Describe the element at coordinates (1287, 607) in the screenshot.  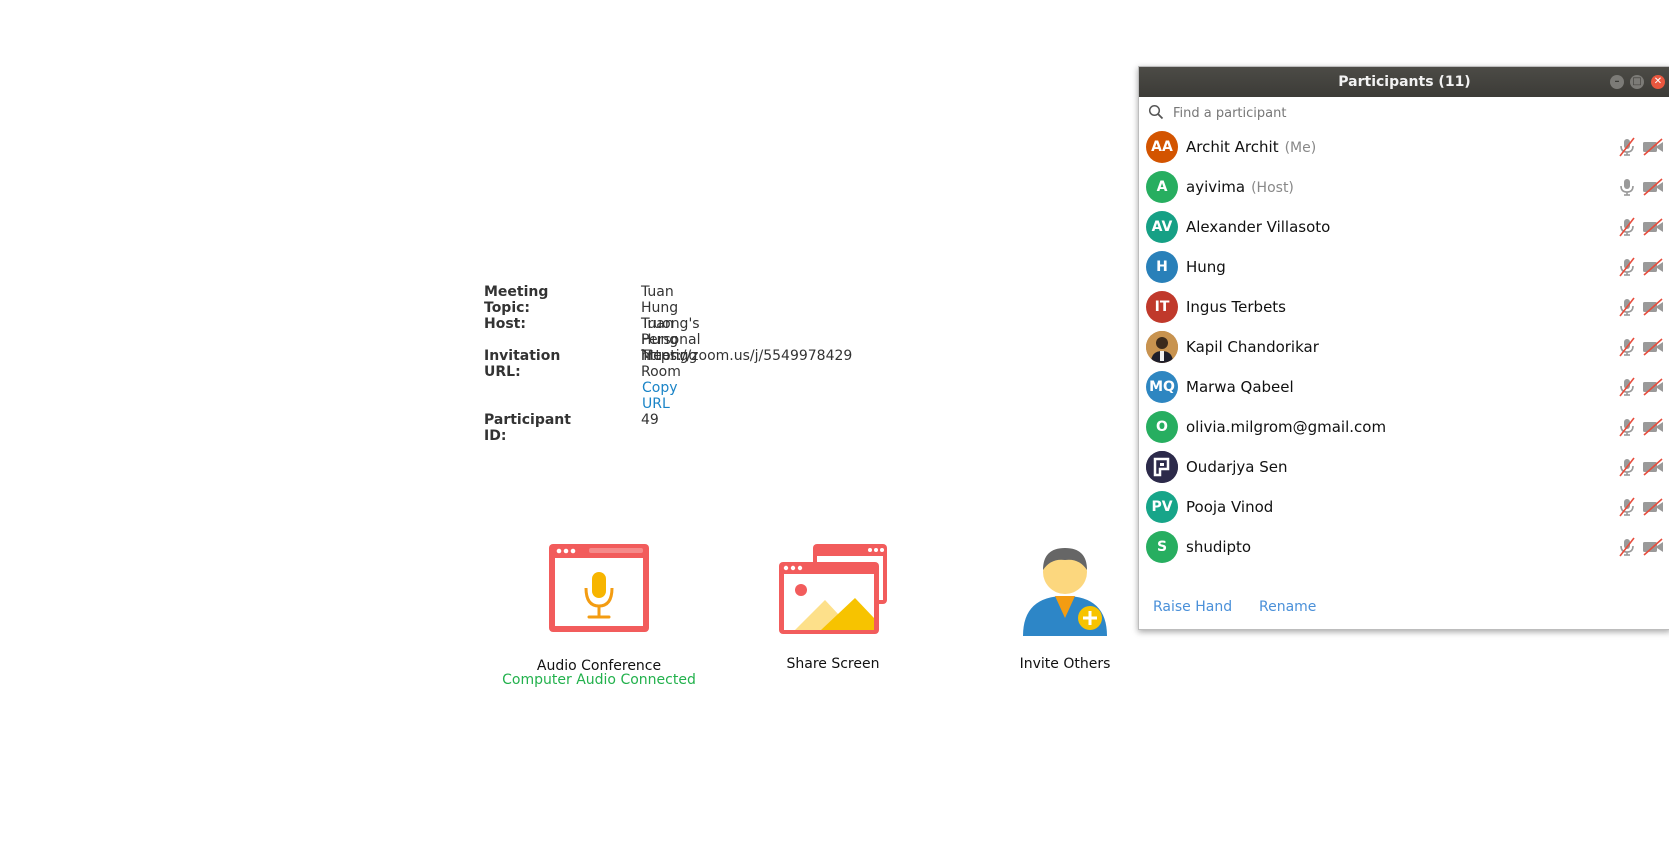
I see `rename-button: Rename` at that location.